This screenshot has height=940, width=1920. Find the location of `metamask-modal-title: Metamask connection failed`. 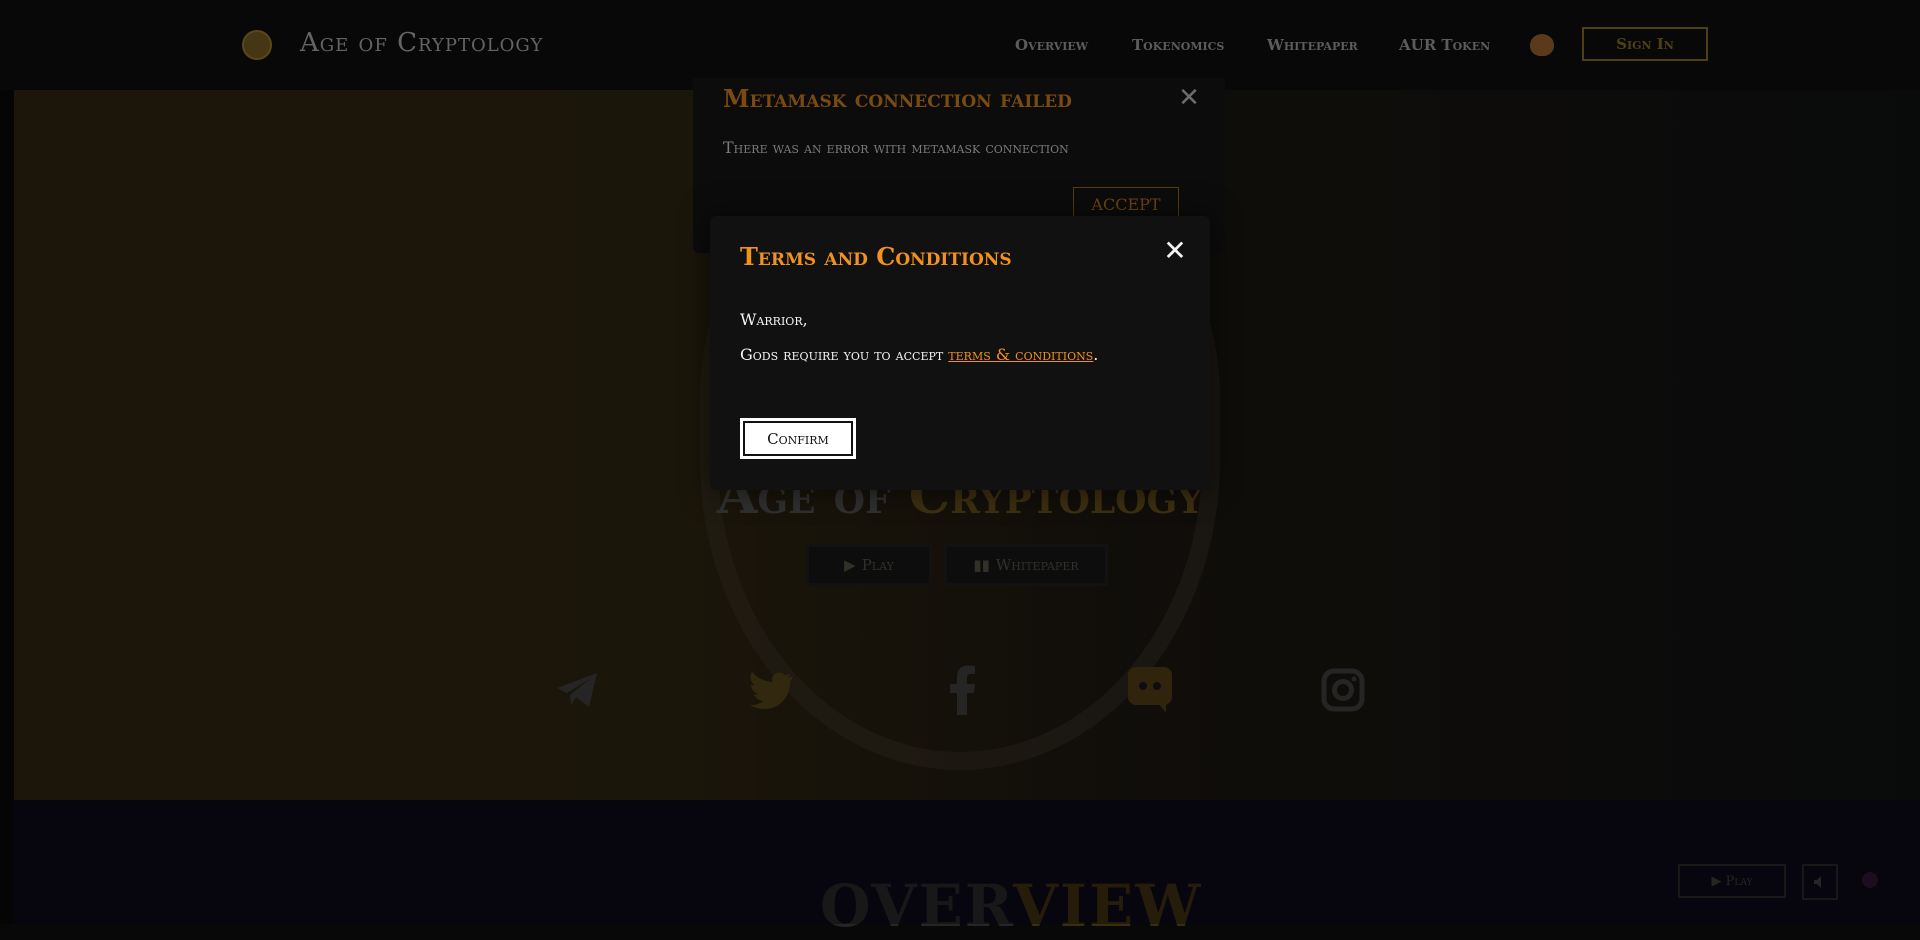

metamask-modal-title: Metamask connection failed is located at coordinates (897, 98).